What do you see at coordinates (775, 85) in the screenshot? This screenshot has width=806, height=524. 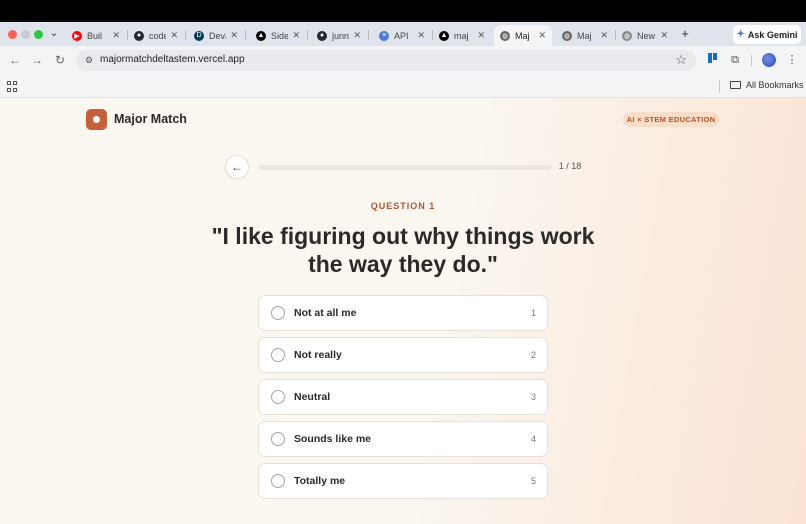 I see `all-bookmarks-label: All Bookmarks` at bounding box center [775, 85].